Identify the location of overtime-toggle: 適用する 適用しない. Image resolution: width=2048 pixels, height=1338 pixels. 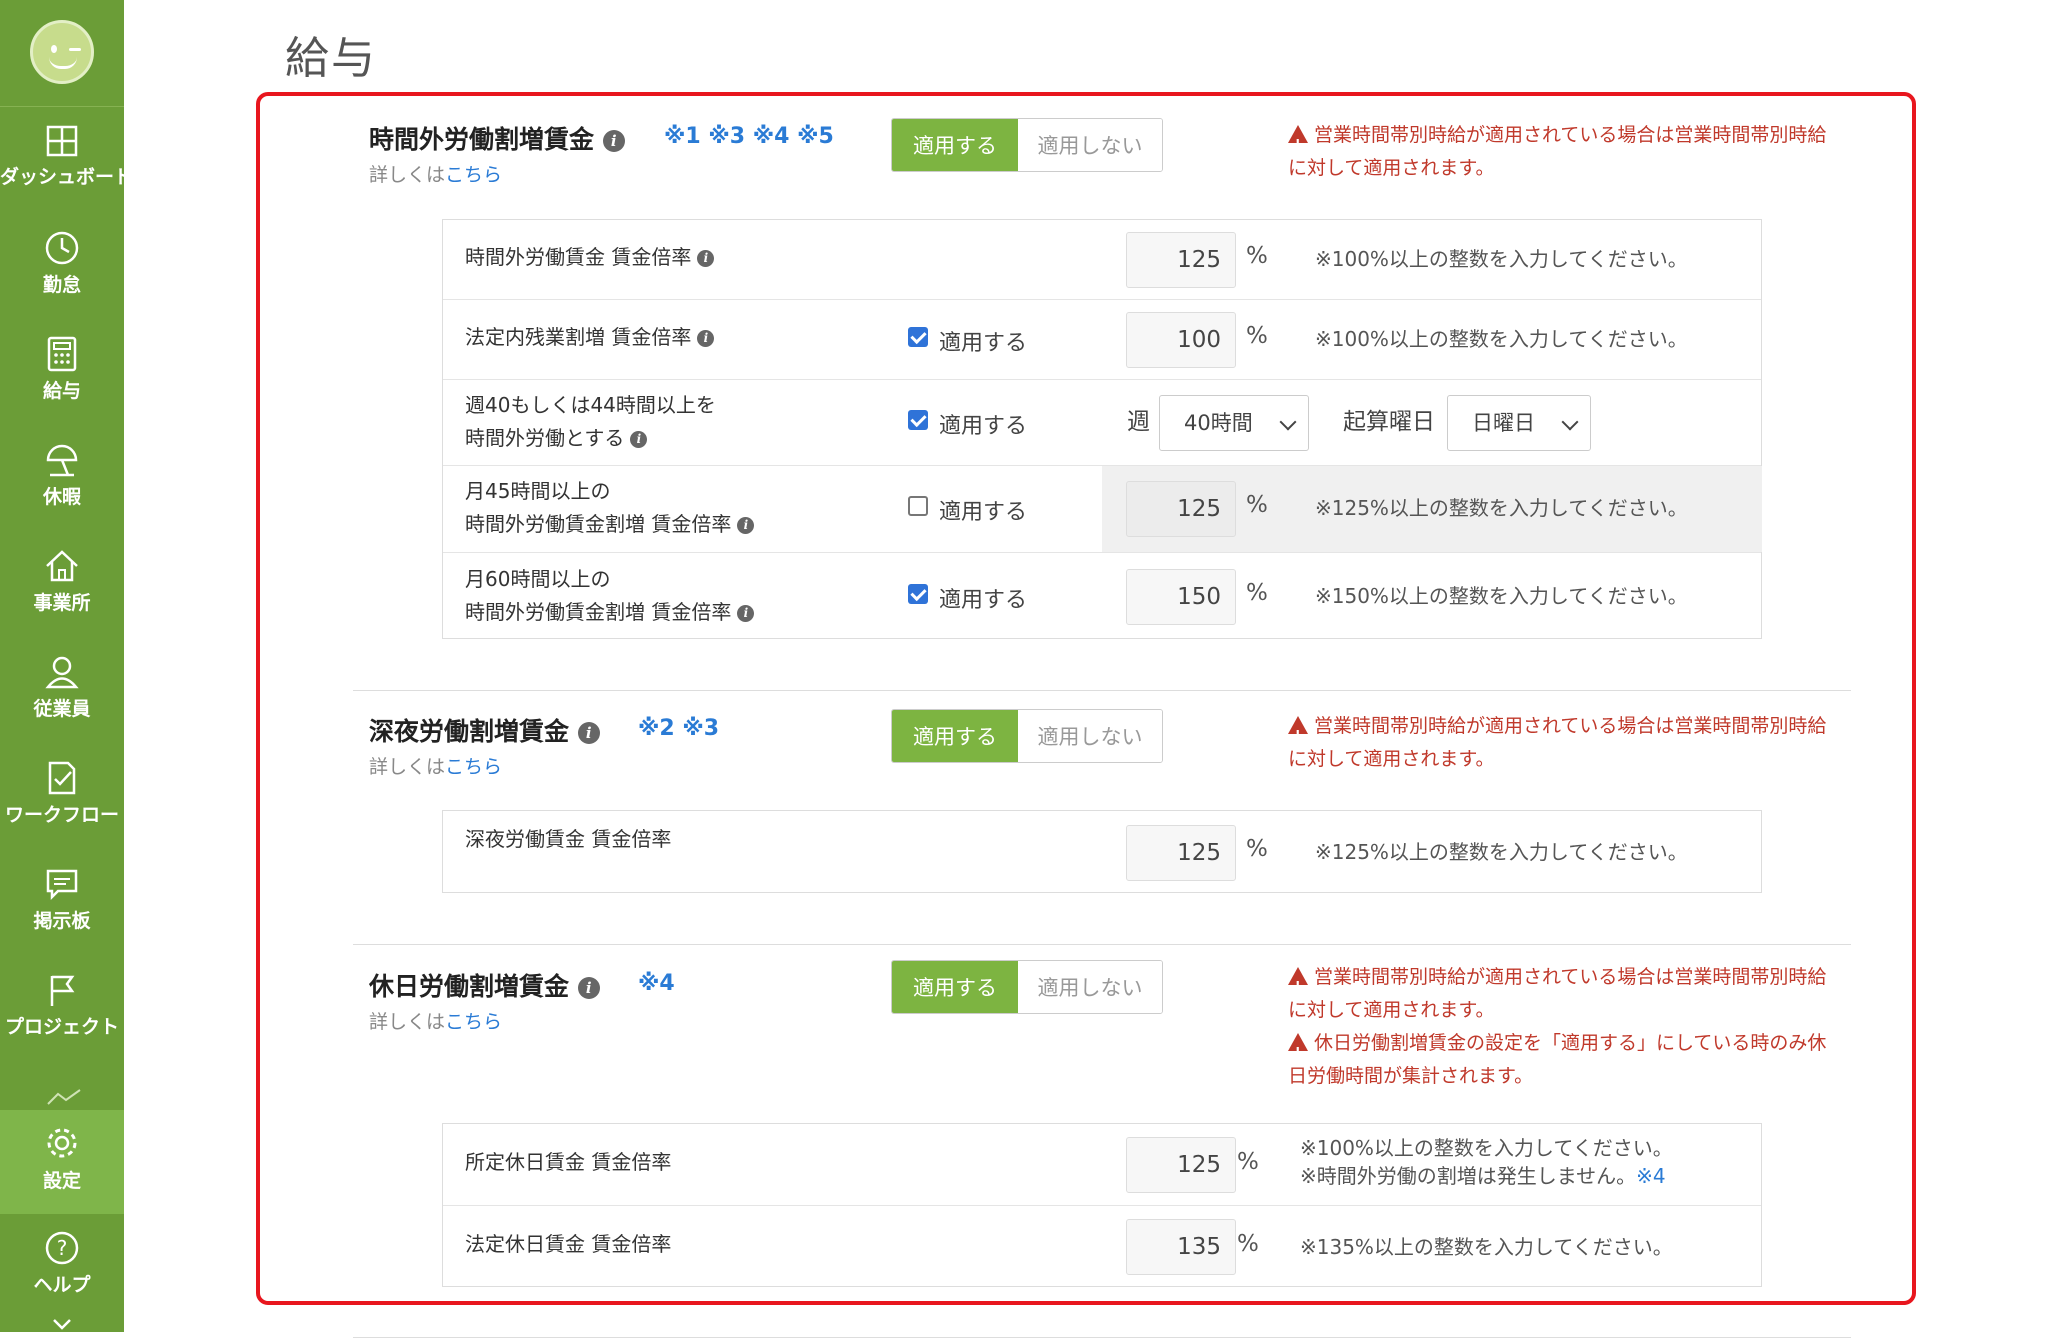
(1027, 145).